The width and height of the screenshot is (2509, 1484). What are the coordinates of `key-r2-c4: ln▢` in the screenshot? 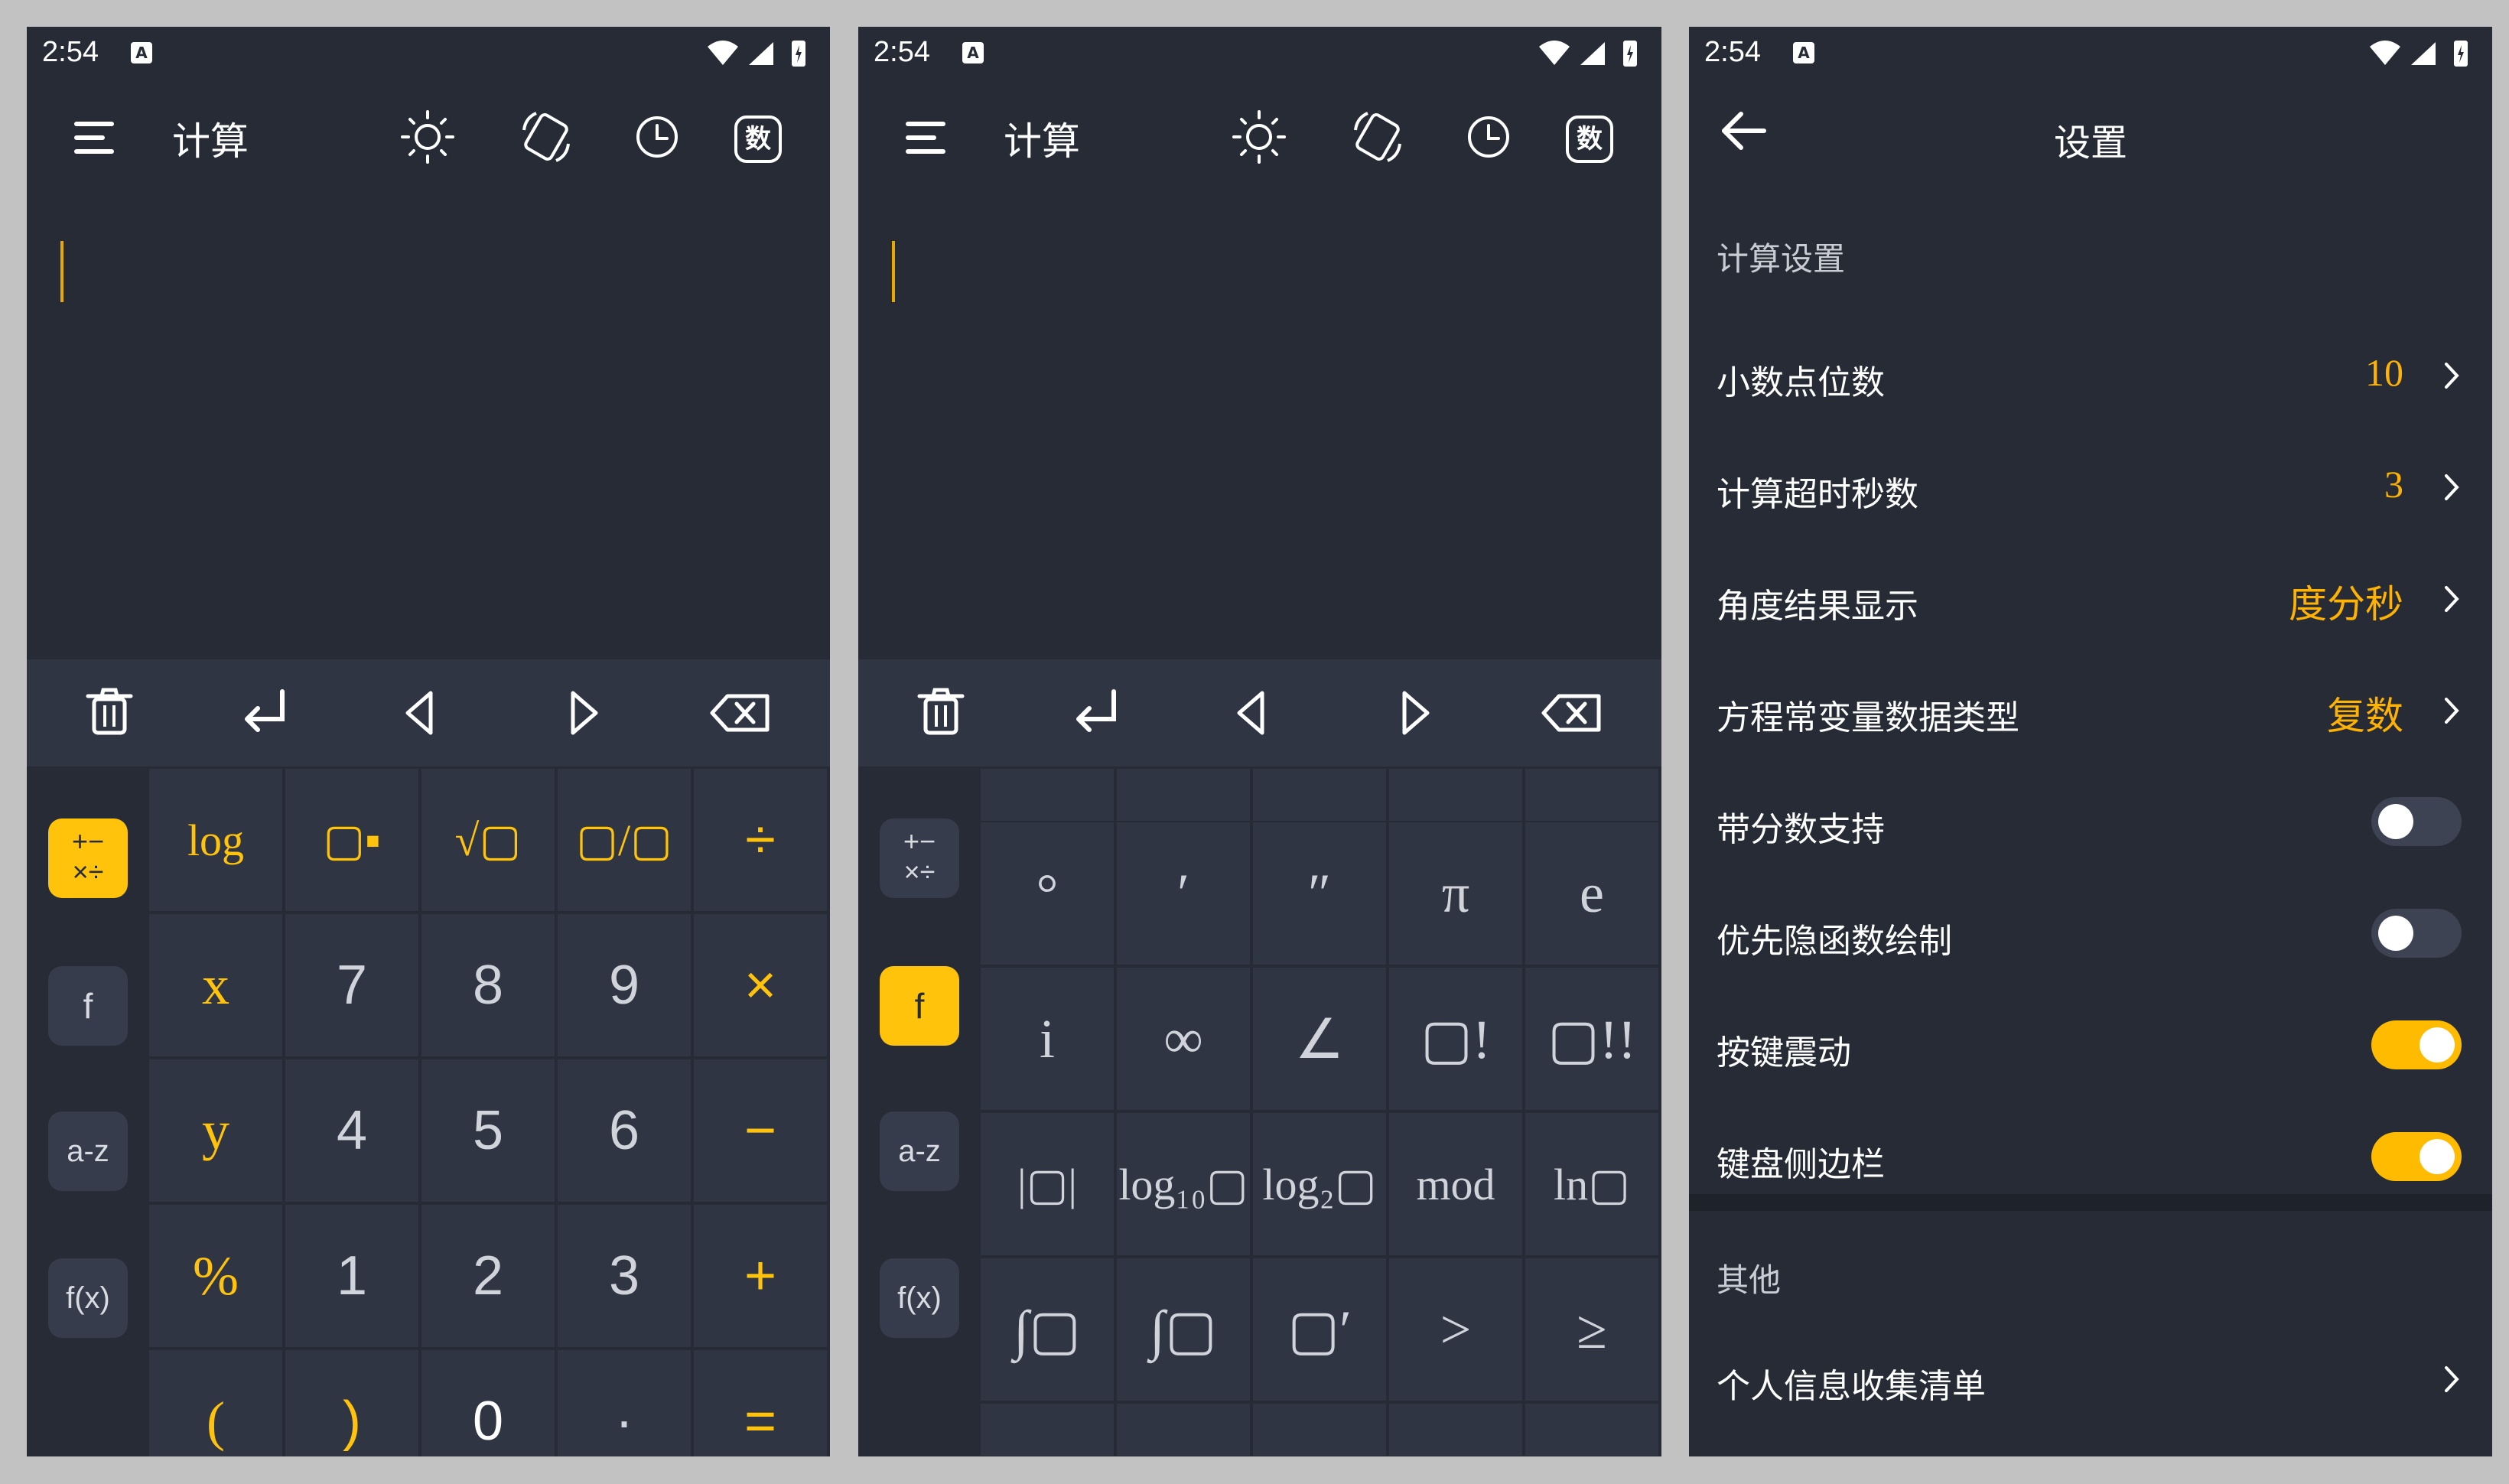 It's located at (1592, 1185).